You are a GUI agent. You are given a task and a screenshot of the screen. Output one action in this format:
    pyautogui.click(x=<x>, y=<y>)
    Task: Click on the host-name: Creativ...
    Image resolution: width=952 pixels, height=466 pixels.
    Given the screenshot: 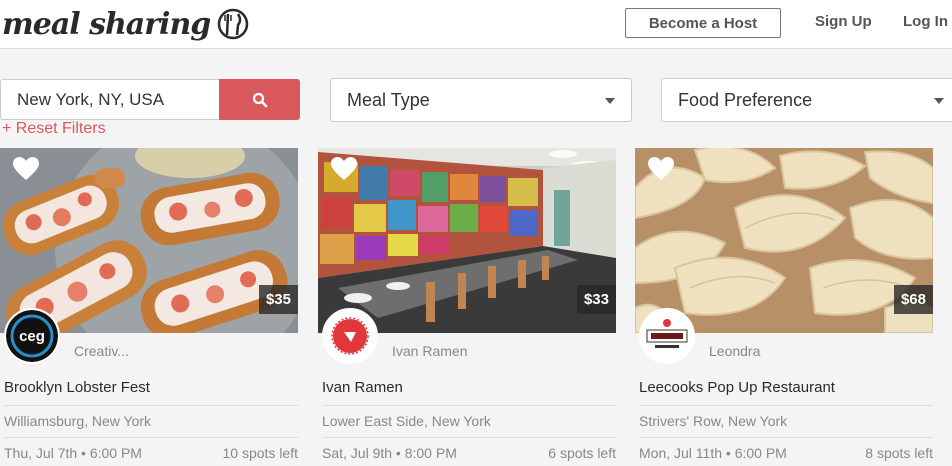 What is the action you would take?
    pyautogui.click(x=101, y=351)
    